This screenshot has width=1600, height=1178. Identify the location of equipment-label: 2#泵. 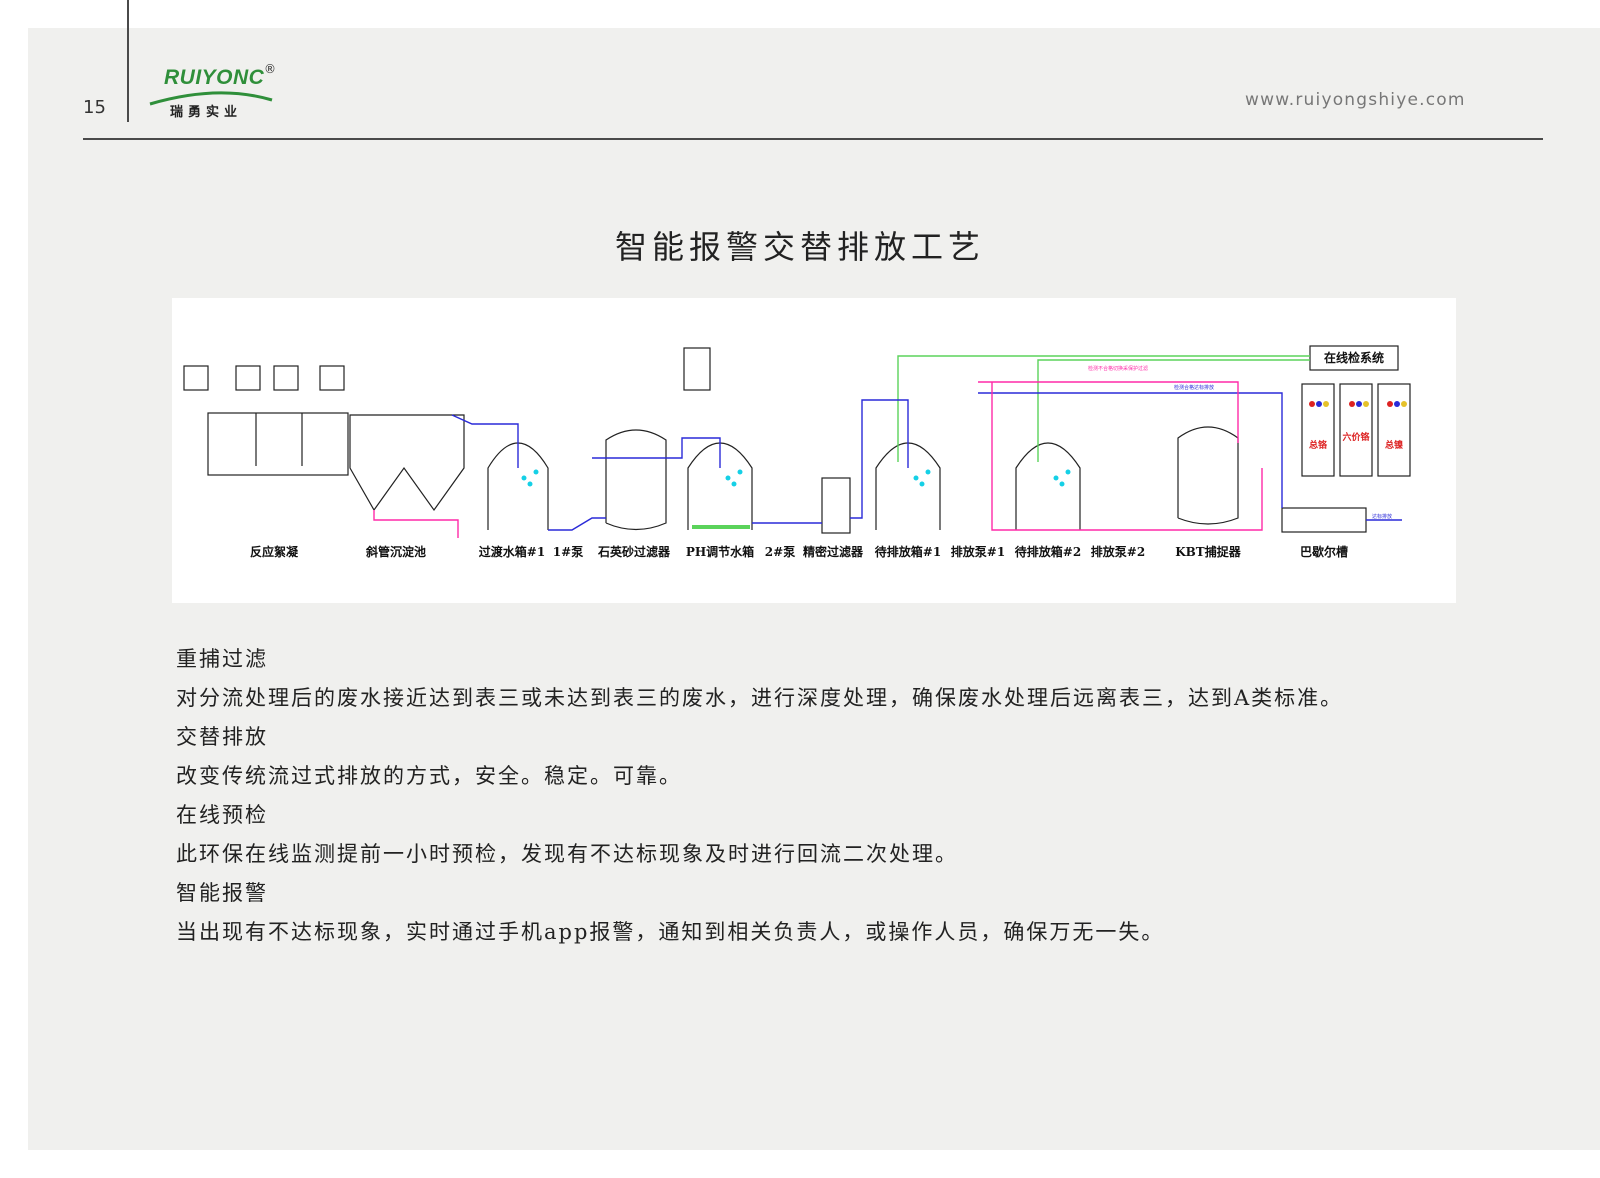
(780, 552).